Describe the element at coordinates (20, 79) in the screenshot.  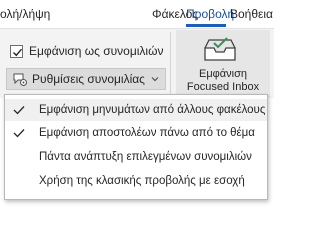
I see `conversation-settings-icon` at that location.